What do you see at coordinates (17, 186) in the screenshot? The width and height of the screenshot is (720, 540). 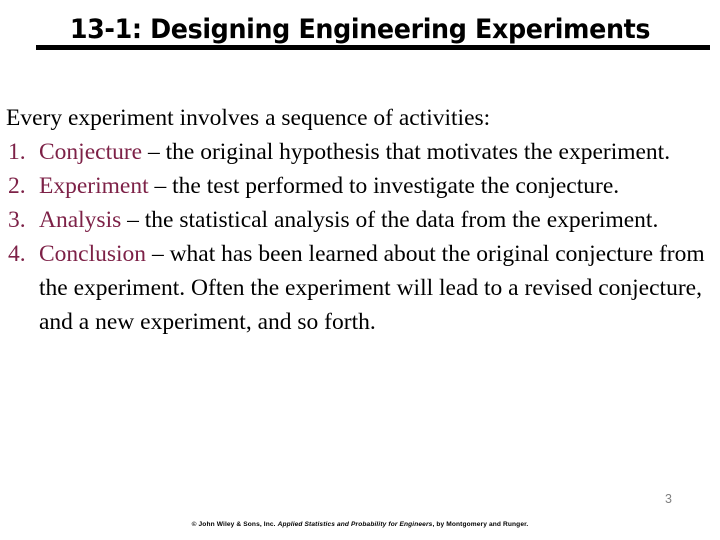 I see `step-number: 2.` at bounding box center [17, 186].